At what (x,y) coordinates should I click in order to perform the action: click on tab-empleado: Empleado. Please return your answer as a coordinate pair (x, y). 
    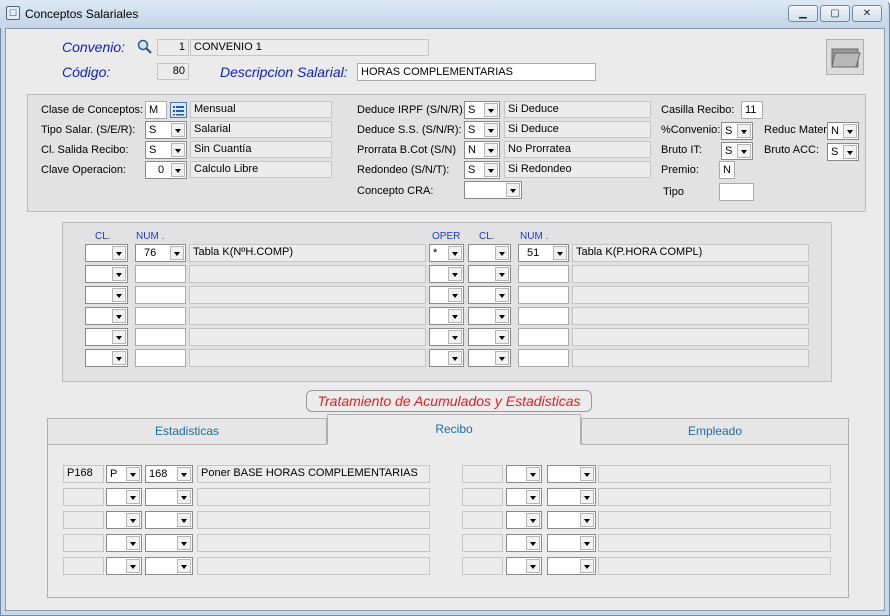
    Looking at the image, I should click on (715, 431).